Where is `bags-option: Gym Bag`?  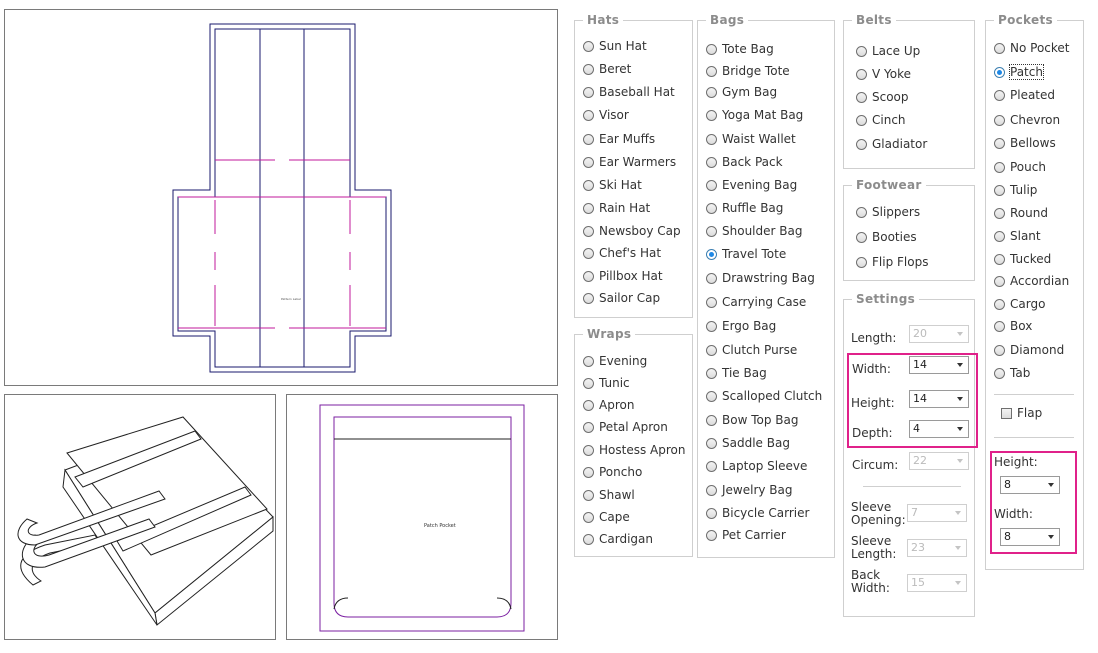 bags-option: Gym Bag is located at coordinates (741, 92).